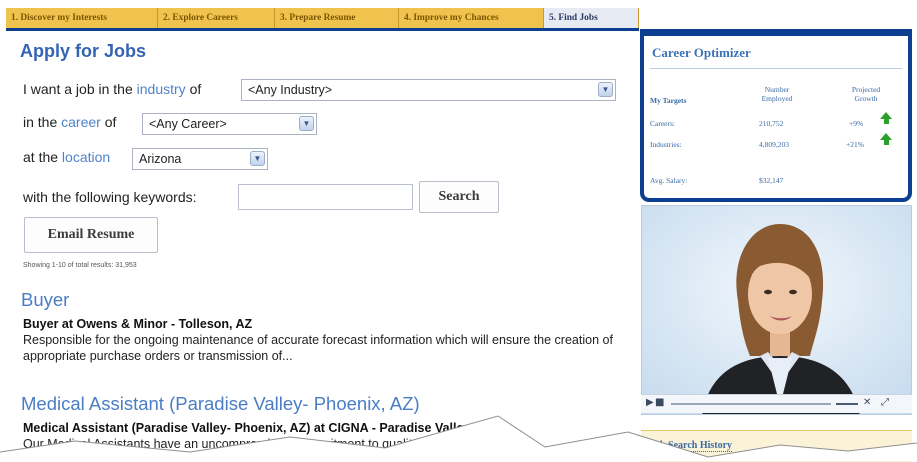 This screenshot has height=462, width=917. I want to click on tab-explore-careers: 2. Explore Careers, so click(216, 18).